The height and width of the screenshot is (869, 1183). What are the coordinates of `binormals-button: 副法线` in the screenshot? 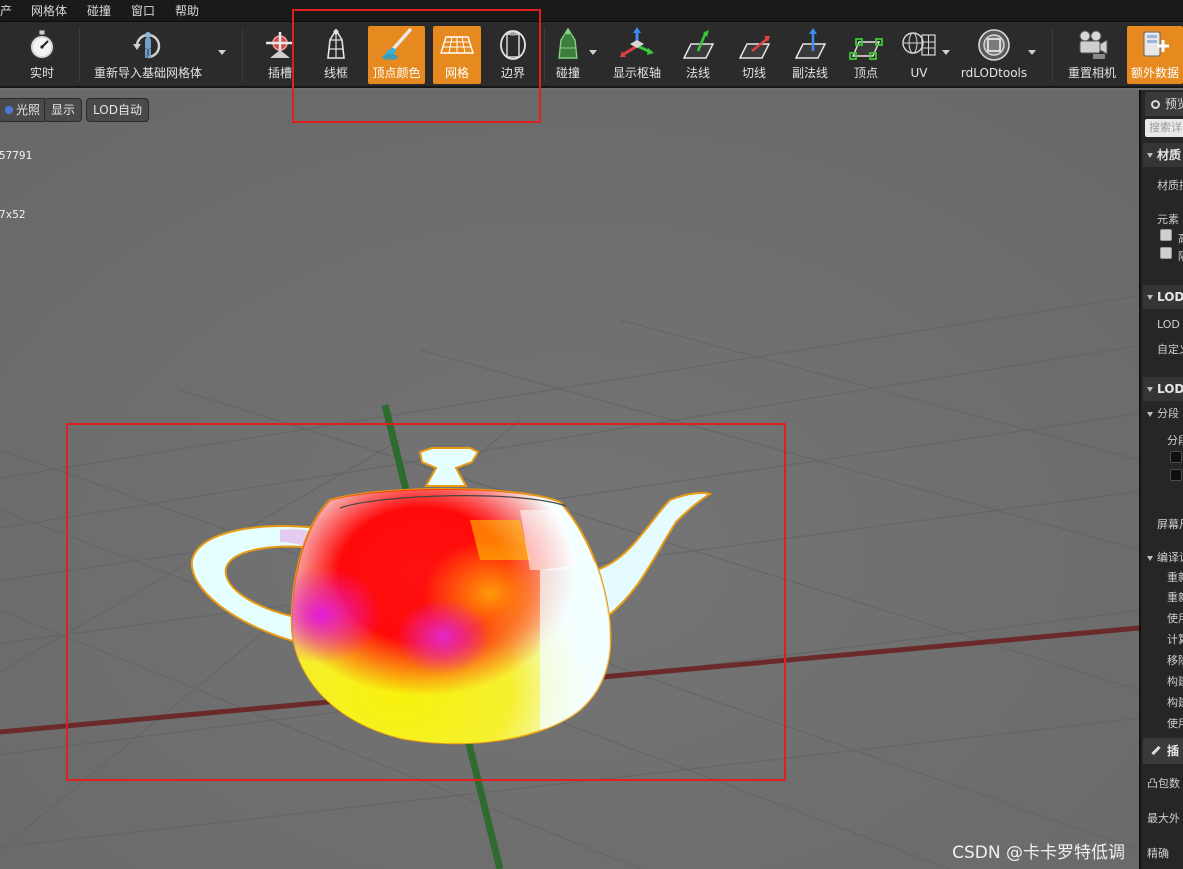 It's located at (810, 55).